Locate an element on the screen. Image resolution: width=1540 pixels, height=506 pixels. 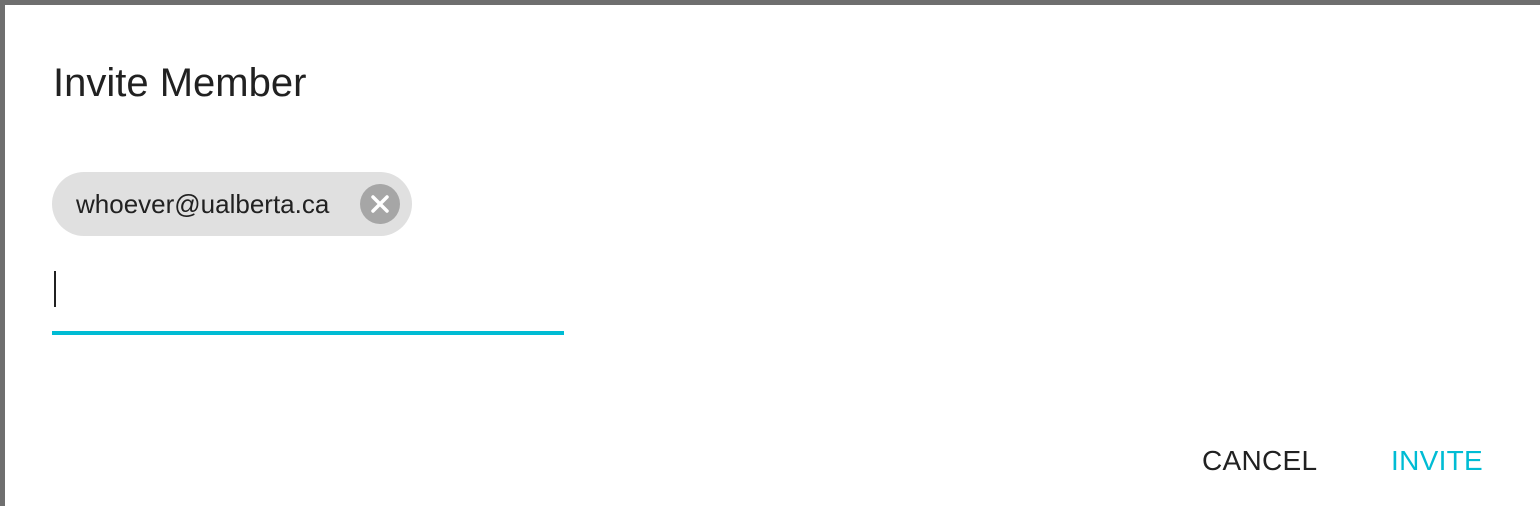
text-cursor is located at coordinates (55, 289).